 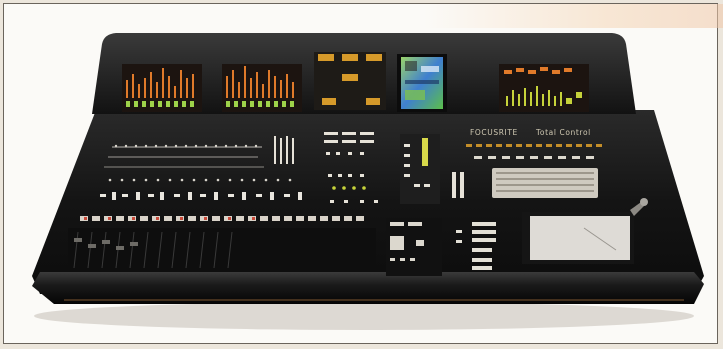 I want to click on brand-label: FOCUSRITE, so click(x=494, y=132).